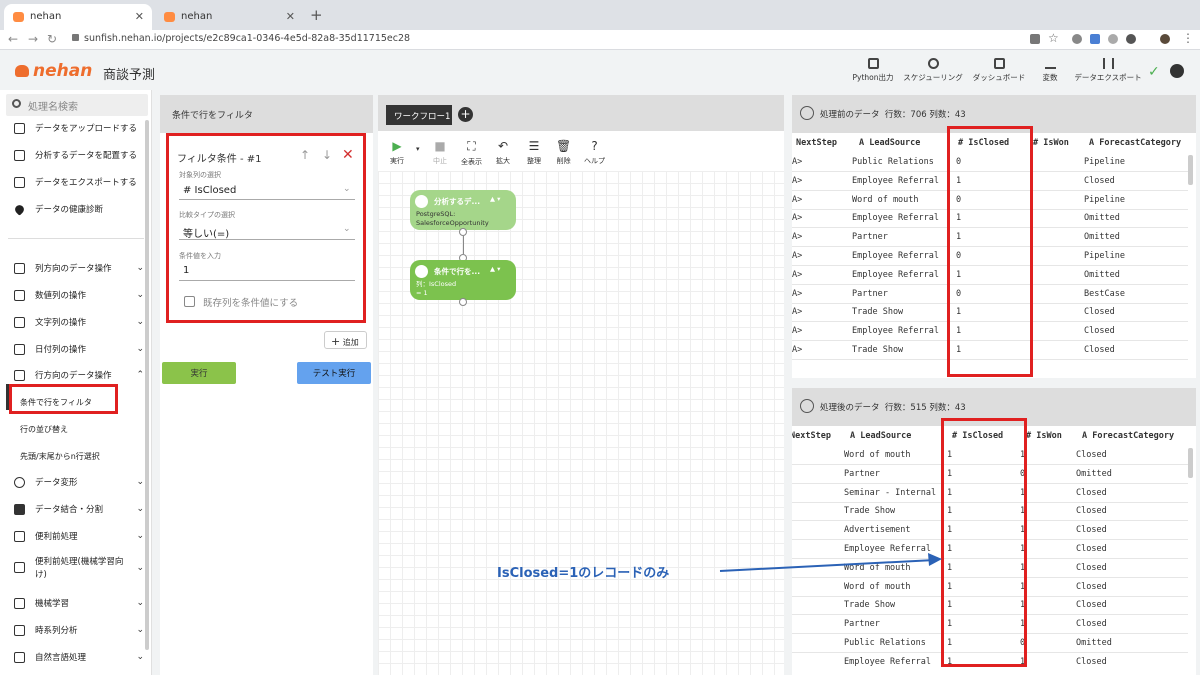 Image resolution: width=1200 pixels, height=675 pixels. I want to click on annotation-arrow, so click(830, 562).